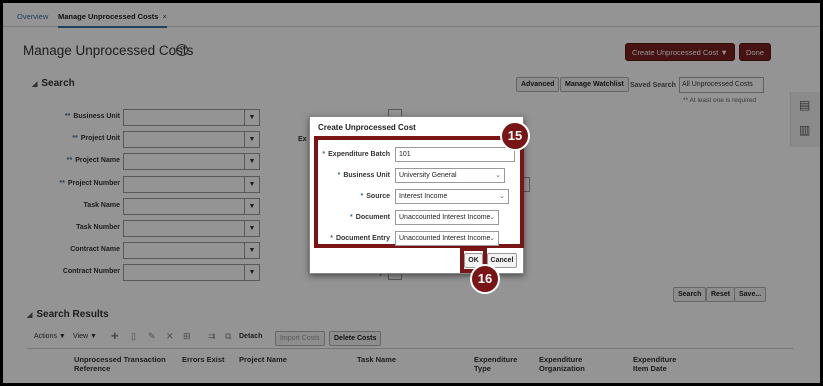  What do you see at coordinates (447, 217) in the screenshot?
I see `document-select: Unaccounted Interest Income ⌄` at bounding box center [447, 217].